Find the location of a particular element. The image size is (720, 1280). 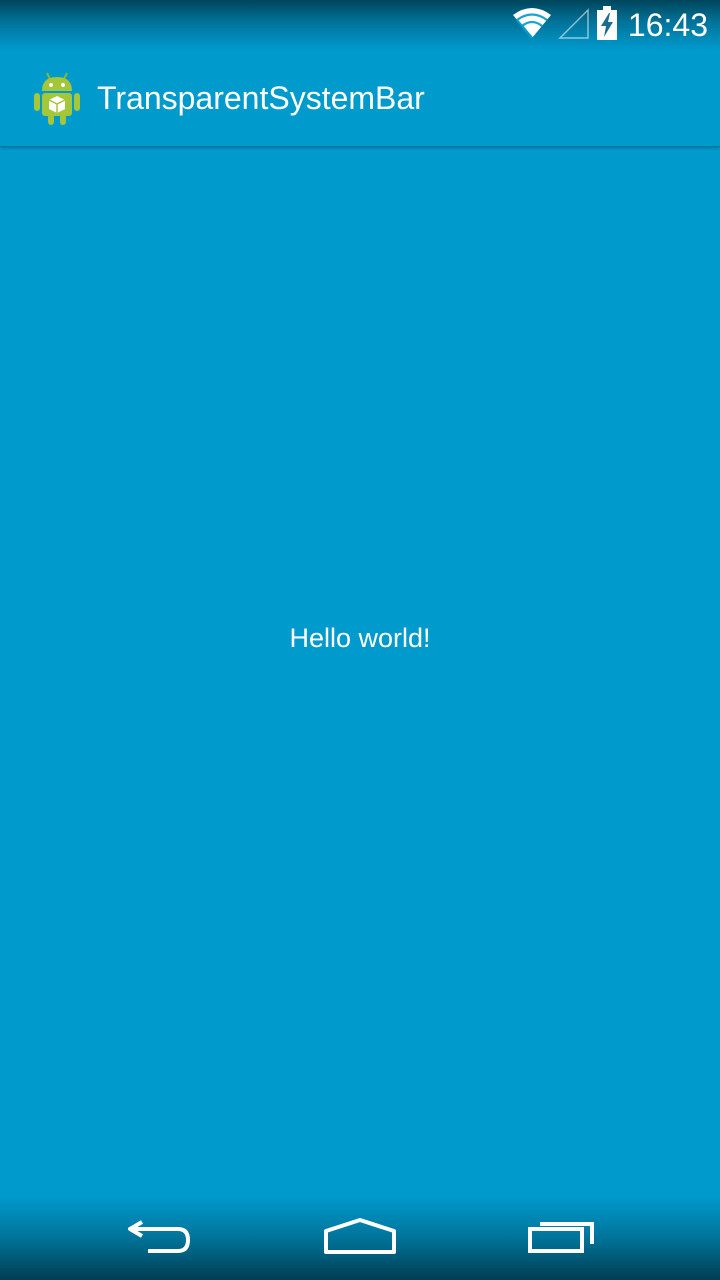

back-button is located at coordinates (160, 1238).